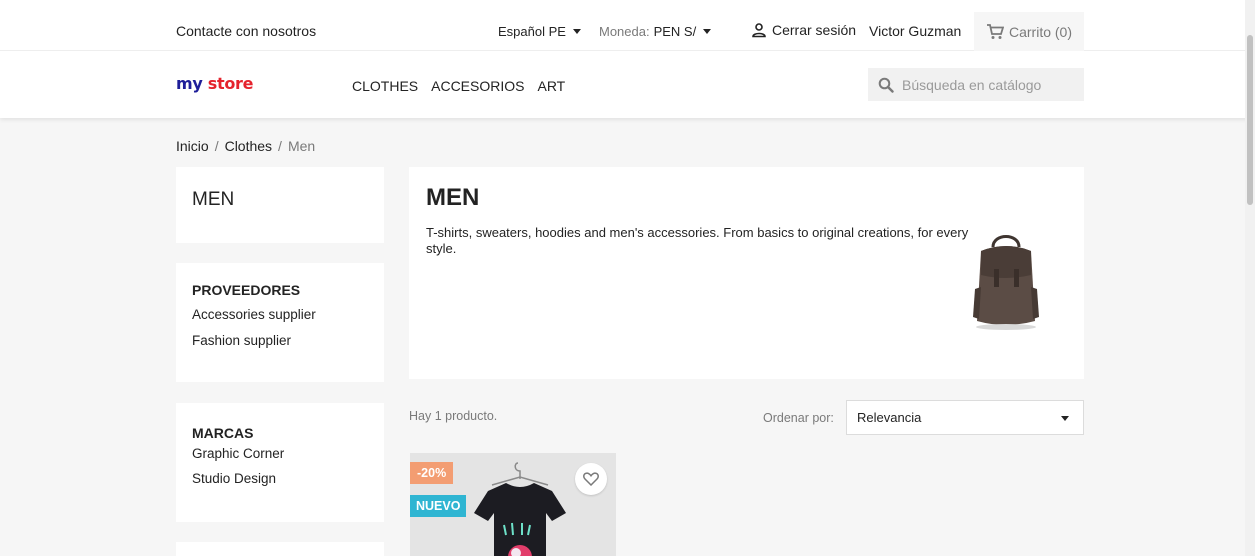  What do you see at coordinates (1006, 282) in the screenshot?
I see `category-image` at bounding box center [1006, 282].